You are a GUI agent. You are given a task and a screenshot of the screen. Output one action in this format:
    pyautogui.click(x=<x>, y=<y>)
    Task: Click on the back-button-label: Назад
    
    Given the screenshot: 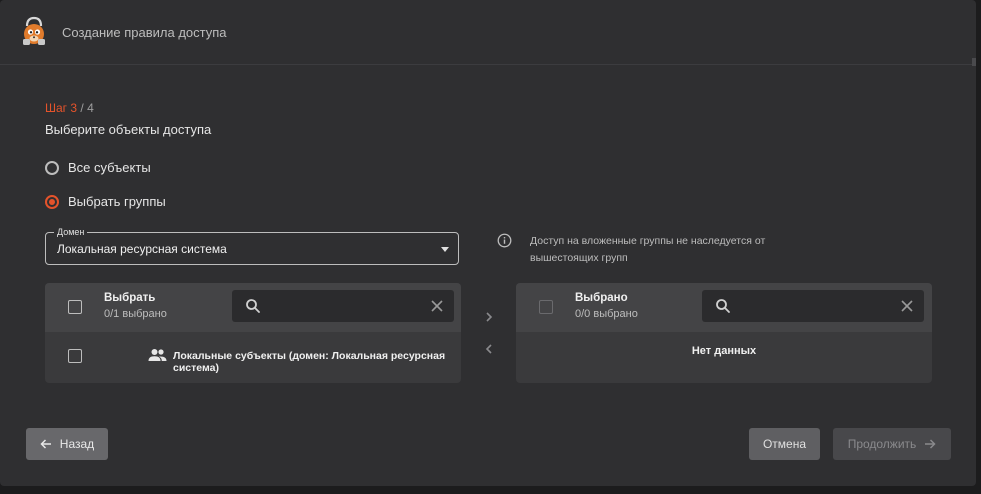 What is the action you would take?
    pyautogui.click(x=77, y=444)
    